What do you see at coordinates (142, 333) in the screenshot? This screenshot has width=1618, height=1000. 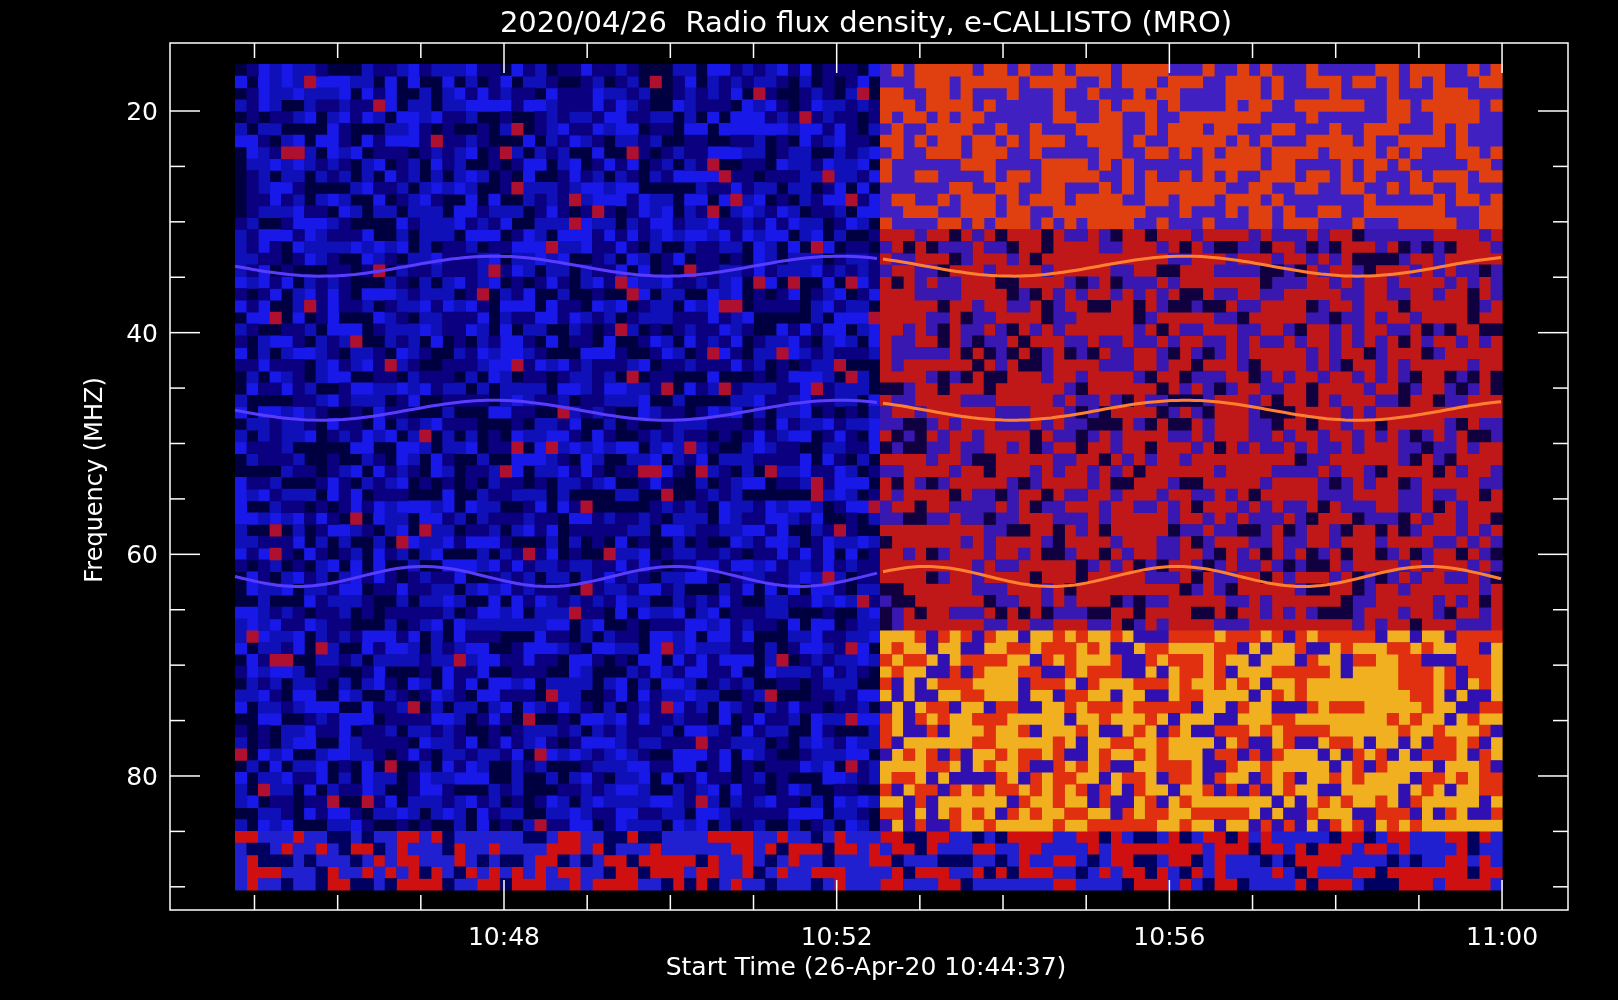 I see `y-tick-label: 40` at bounding box center [142, 333].